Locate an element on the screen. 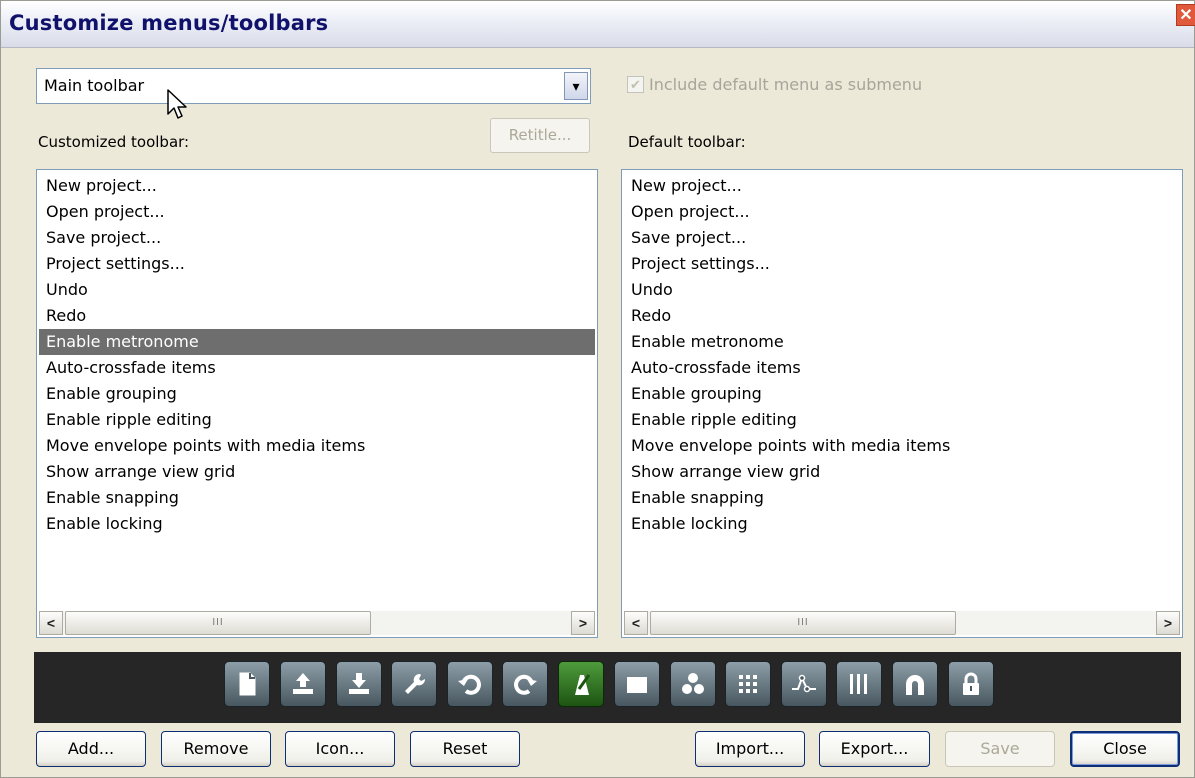  window-title: Customize menus/toolbars is located at coordinates (169, 23).